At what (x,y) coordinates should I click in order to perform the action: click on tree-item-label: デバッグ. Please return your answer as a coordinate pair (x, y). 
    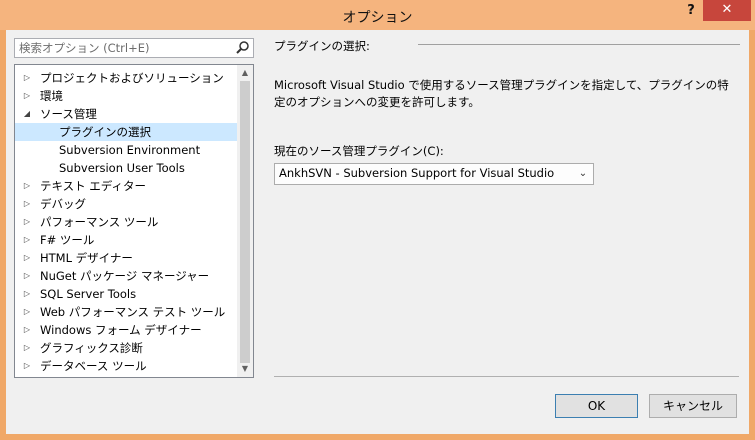
    Looking at the image, I should click on (63, 204).